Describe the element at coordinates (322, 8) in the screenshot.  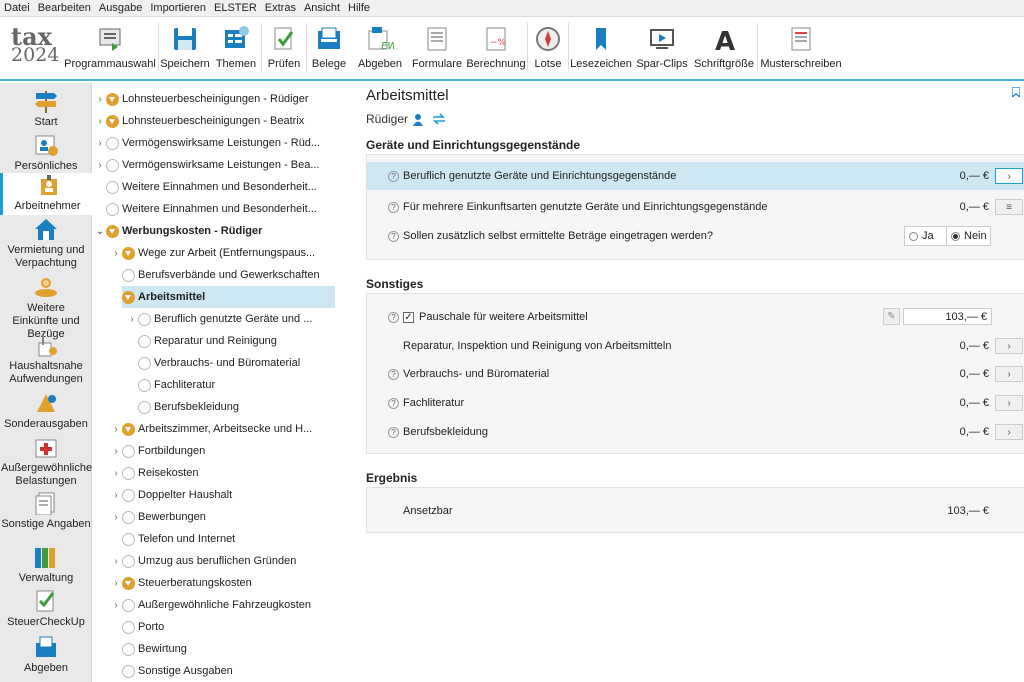
I see `menu-ansicht: Ansicht` at that location.